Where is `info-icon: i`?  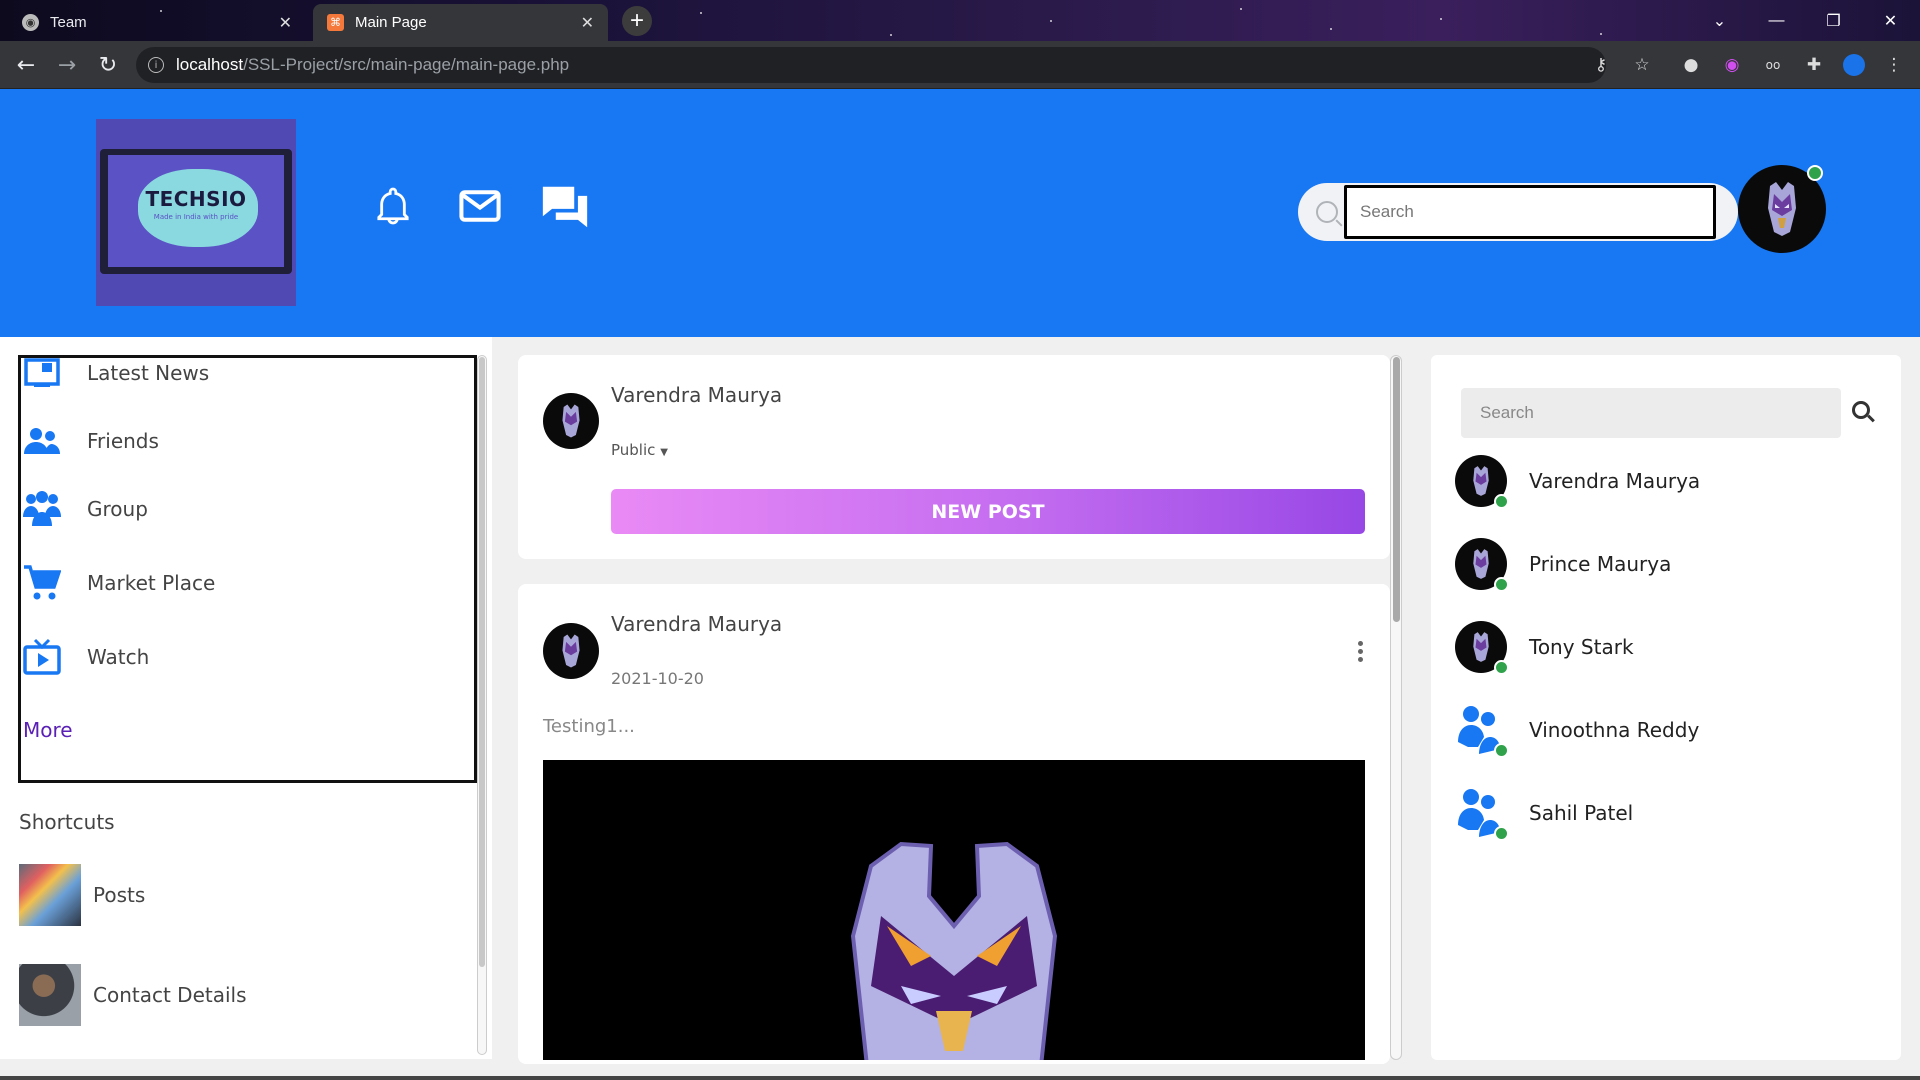 info-icon: i is located at coordinates (156, 65).